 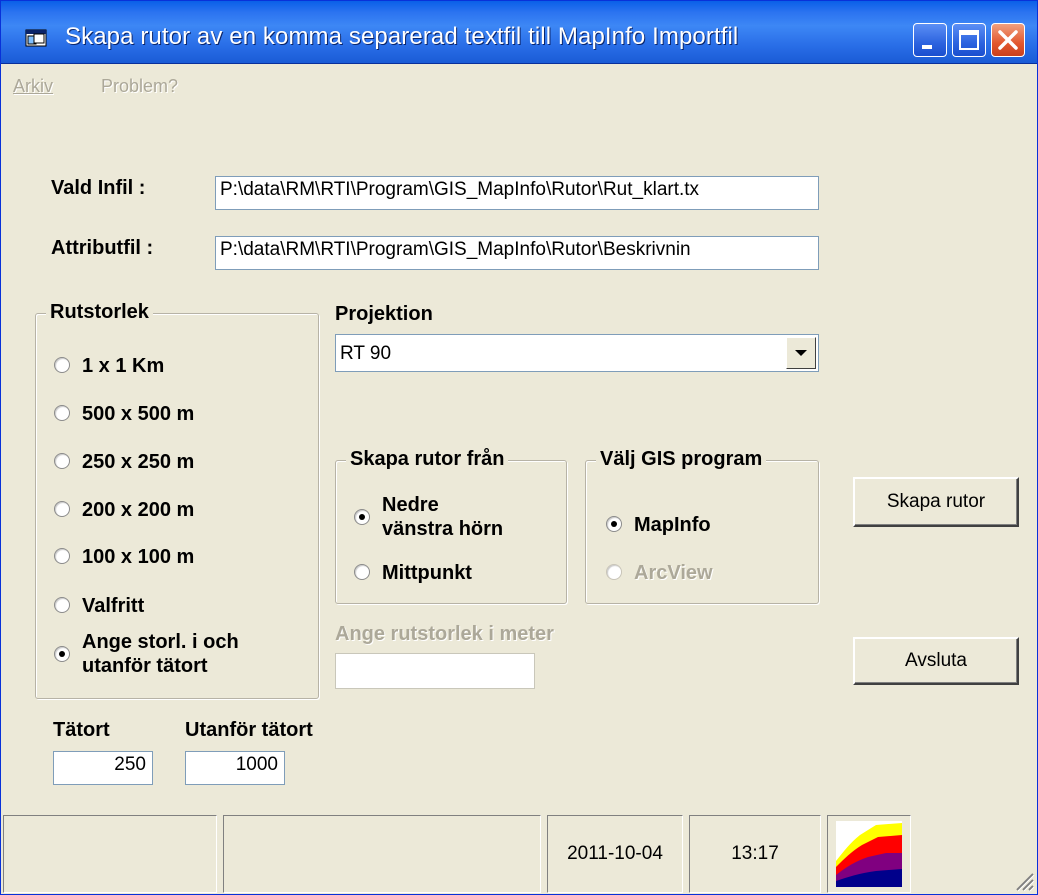 What do you see at coordinates (160, 654) in the screenshot?
I see `radio-label: Ange storl. i och utanför tätort` at bounding box center [160, 654].